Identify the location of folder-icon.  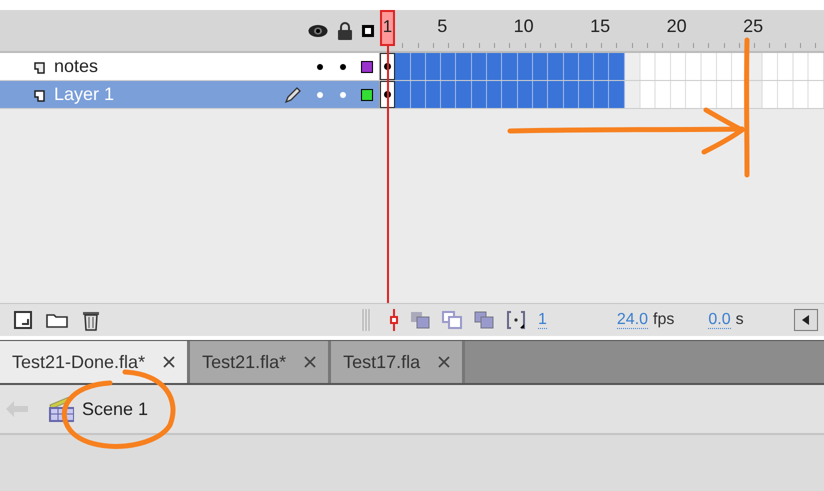
(57, 320).